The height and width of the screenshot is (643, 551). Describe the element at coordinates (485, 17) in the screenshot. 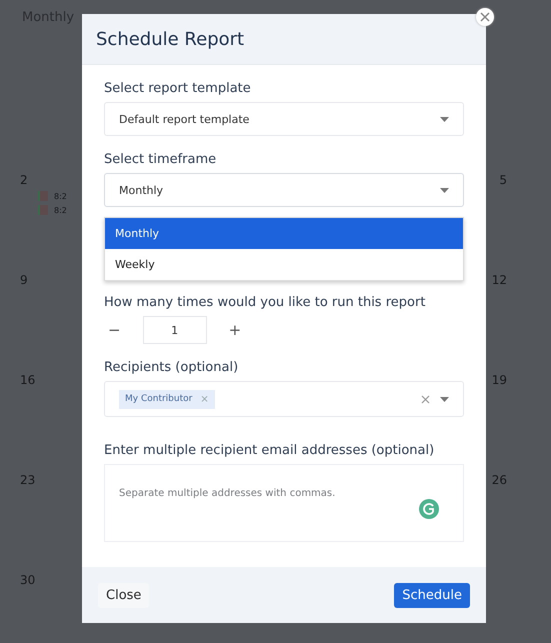

I see `close-icon` at that location.